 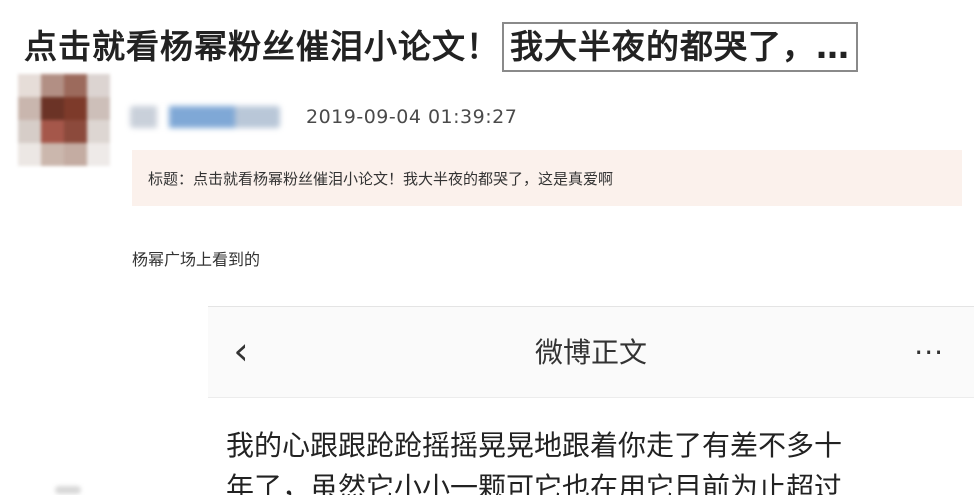 What do you see at coordinates (929, 352) in the screenshot?
I see `more-dots-icon: ···` at bounding box center [929, 352].